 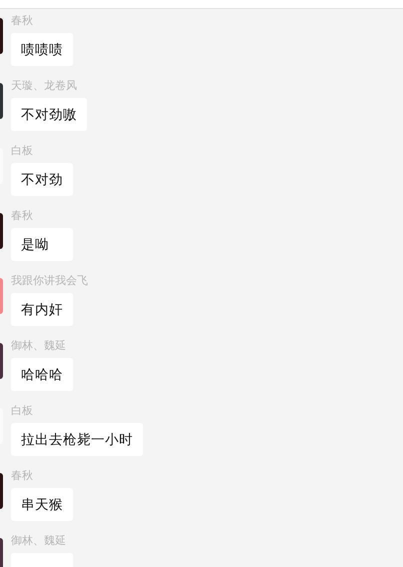 I want to click on message-bubble: 不对劲嗷, so click(x=49, y=114).